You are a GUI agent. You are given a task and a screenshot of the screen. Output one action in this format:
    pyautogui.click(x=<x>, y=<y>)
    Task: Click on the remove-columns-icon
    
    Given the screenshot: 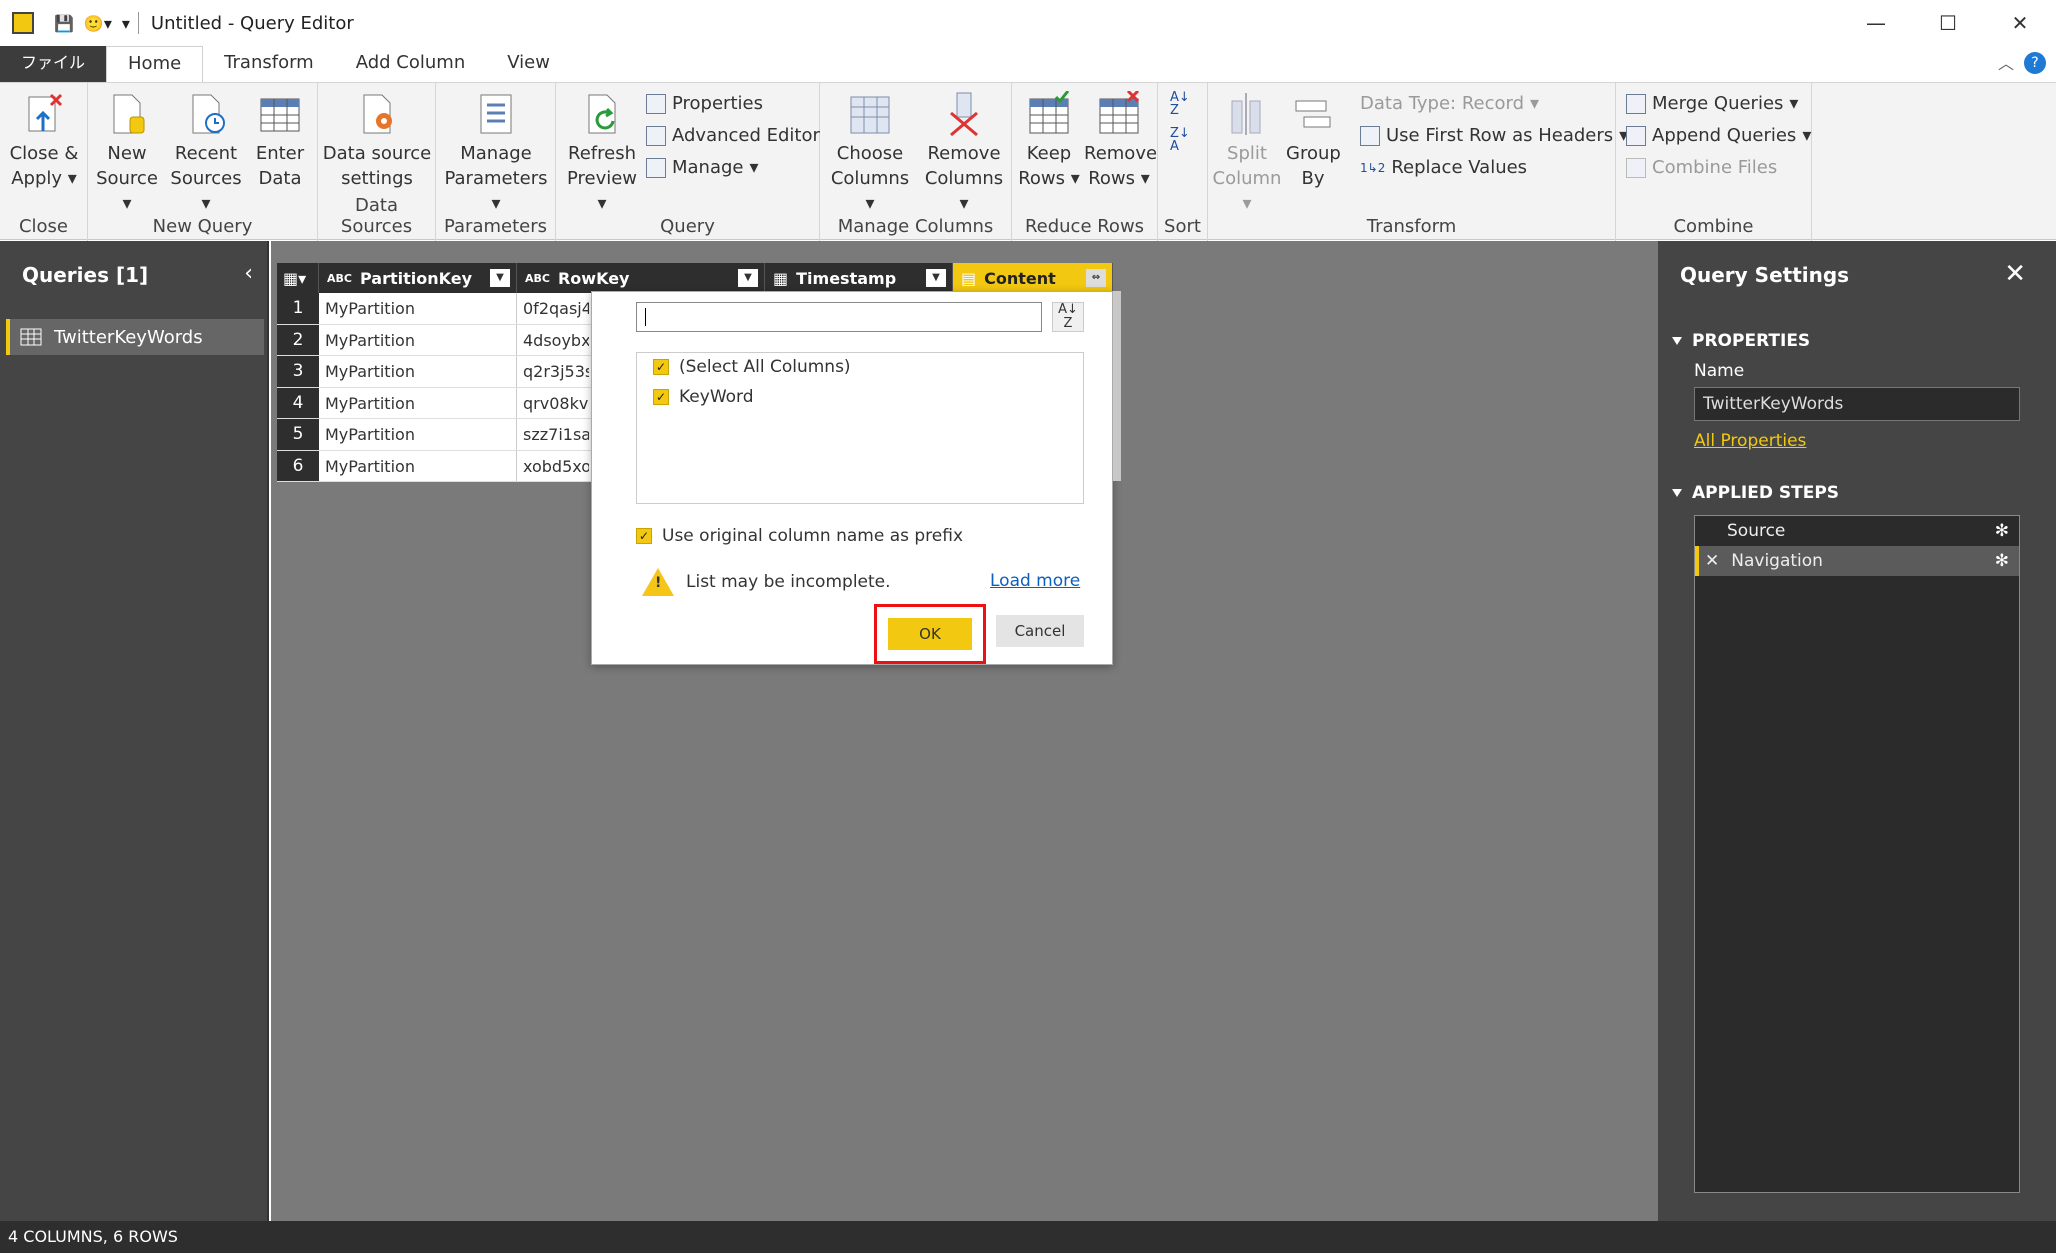 What is the action you would take?
    pyautogui.click(x=964, y=114)
    